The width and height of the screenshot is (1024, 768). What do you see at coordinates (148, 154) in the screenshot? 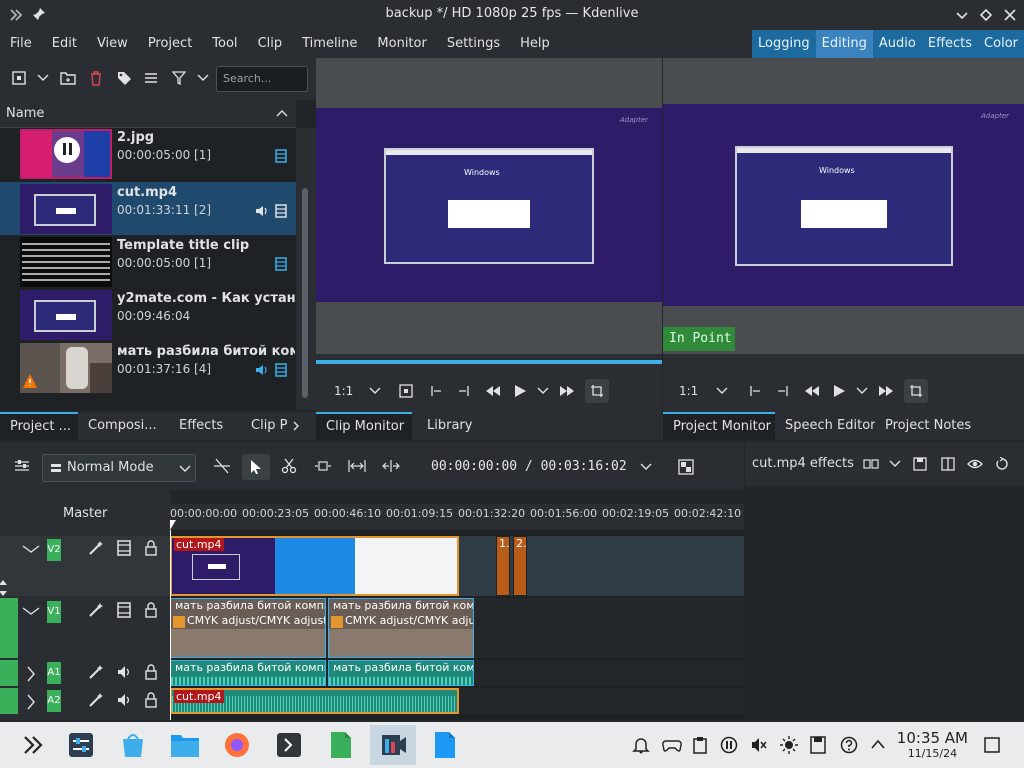
I see `bin-item-2jpg: 2.jpg 00:00:05:00 [1]` at bounding box center [148, 154].